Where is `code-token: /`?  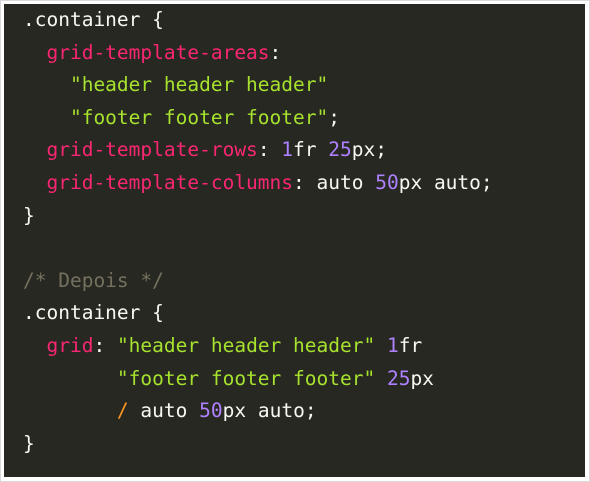 code-token: / is located at coordinates (122, 411).